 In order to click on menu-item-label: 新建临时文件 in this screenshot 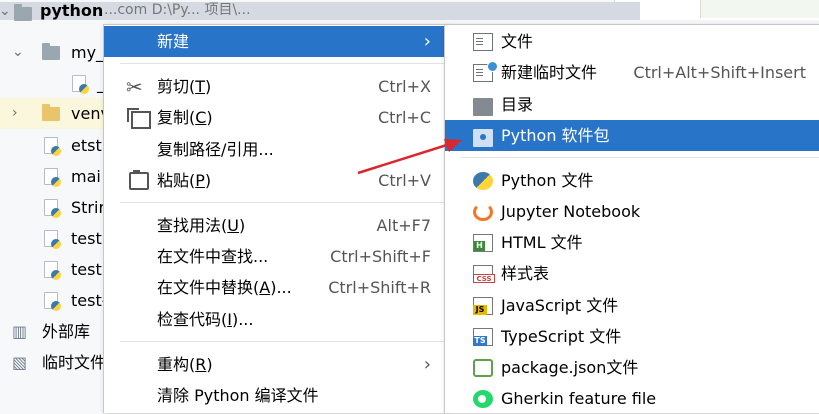, I will do `click(549, 72)`.